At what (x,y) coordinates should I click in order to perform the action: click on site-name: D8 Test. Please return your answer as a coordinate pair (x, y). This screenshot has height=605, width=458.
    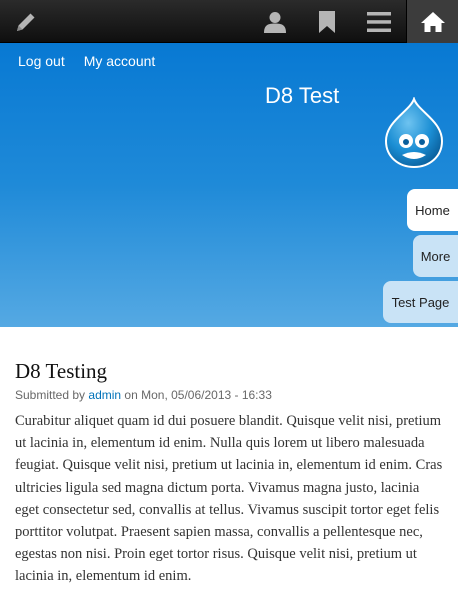
    Looking at the image, I should click on (302, 96).